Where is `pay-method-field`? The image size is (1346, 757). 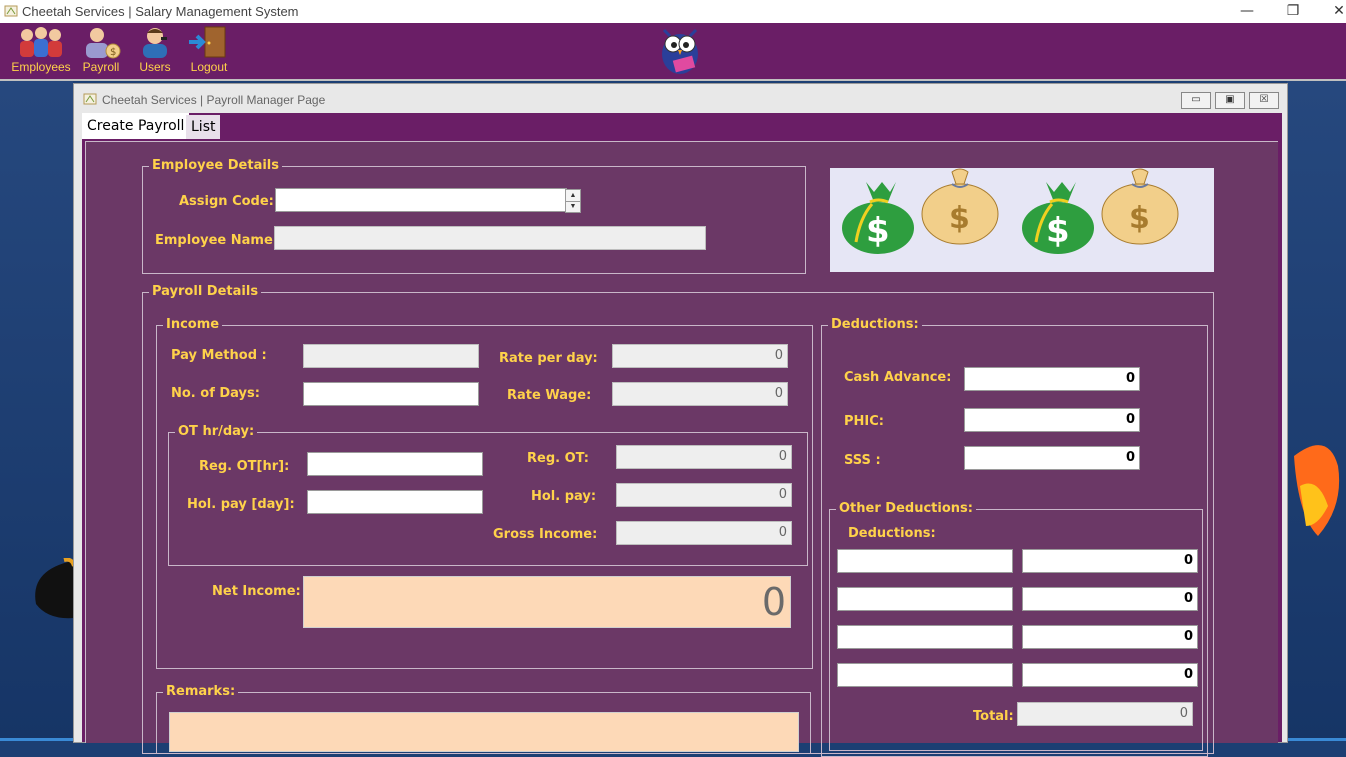 pay-method-field is located at coordinates (391, 356).